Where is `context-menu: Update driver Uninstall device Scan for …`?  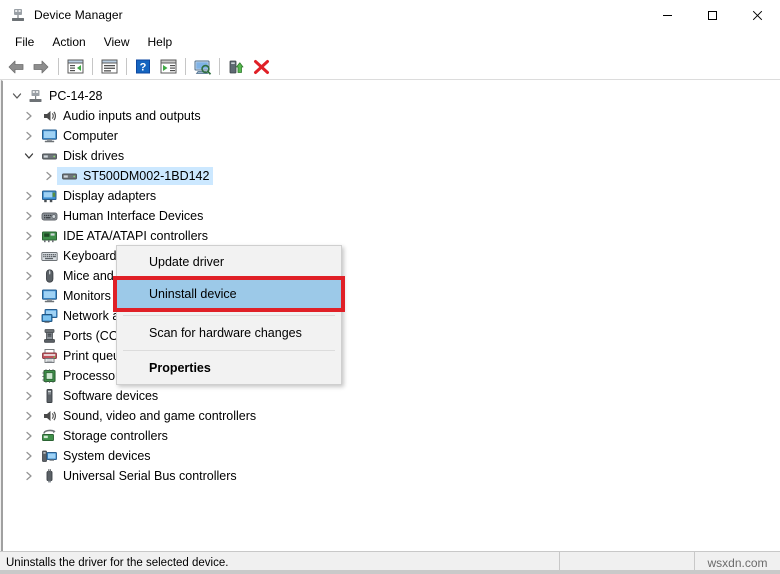 context-menu: Update driver Uninstall device Scan for … is located at coordinates (229, 315).